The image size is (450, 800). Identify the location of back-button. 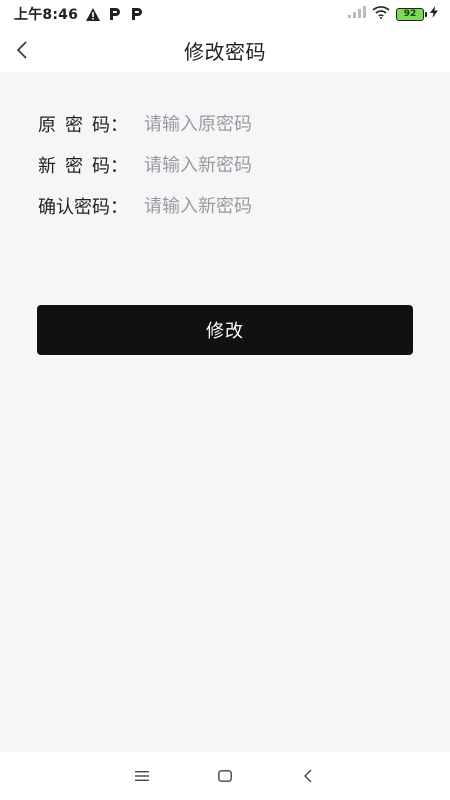
(22, 50).